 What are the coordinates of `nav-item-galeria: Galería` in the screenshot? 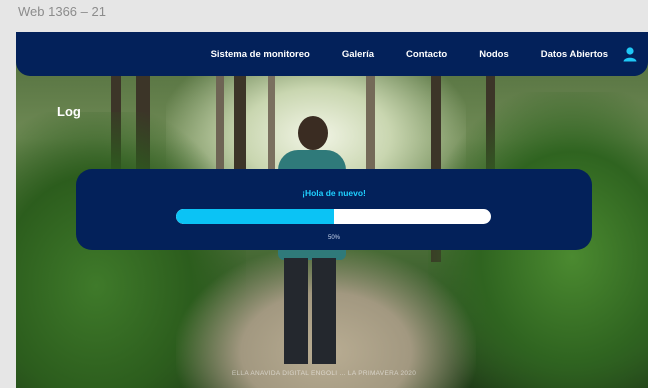 It's located at (358, 54).